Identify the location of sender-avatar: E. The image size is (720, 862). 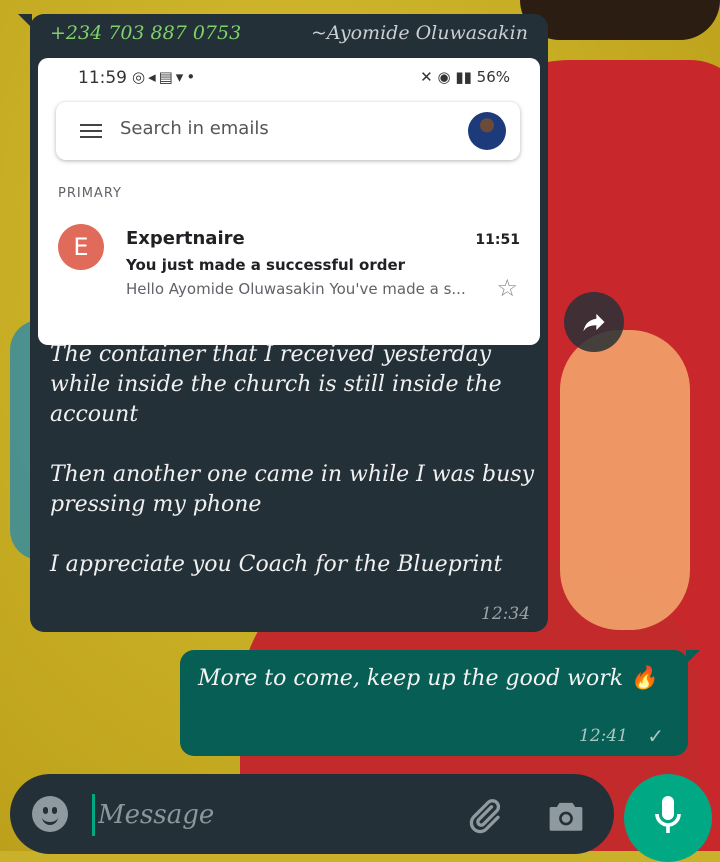
(81, 247).